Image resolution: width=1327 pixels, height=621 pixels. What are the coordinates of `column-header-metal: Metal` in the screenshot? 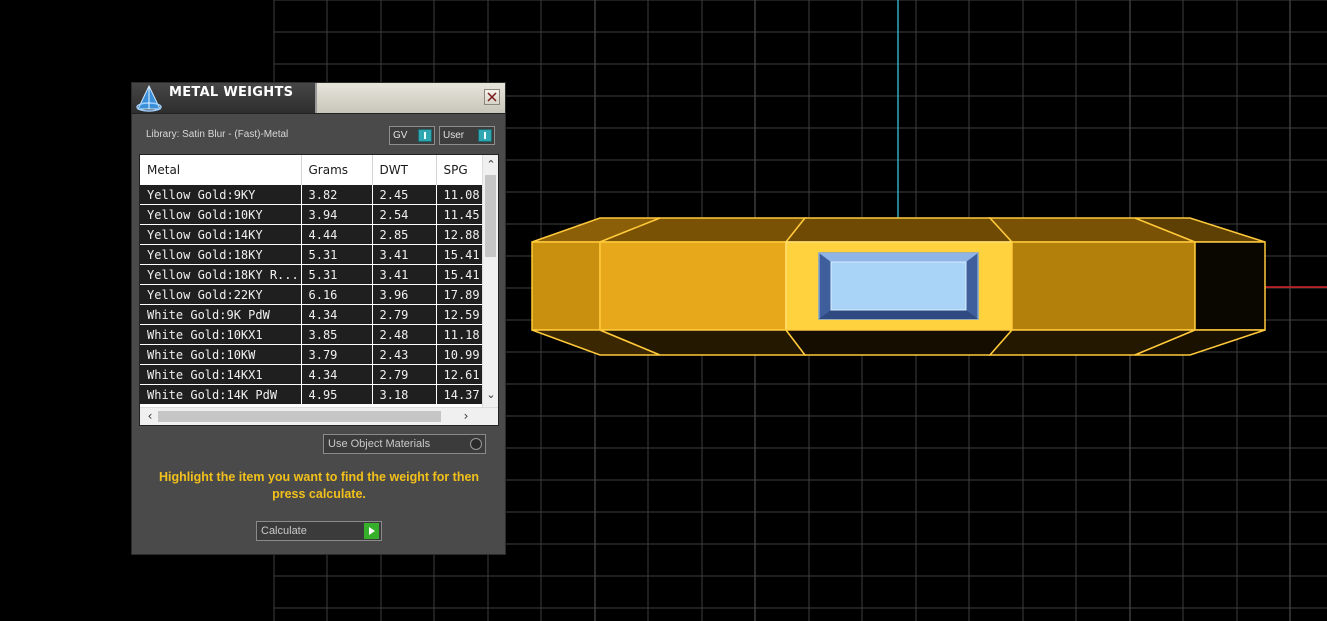 It's located at (221, 170).